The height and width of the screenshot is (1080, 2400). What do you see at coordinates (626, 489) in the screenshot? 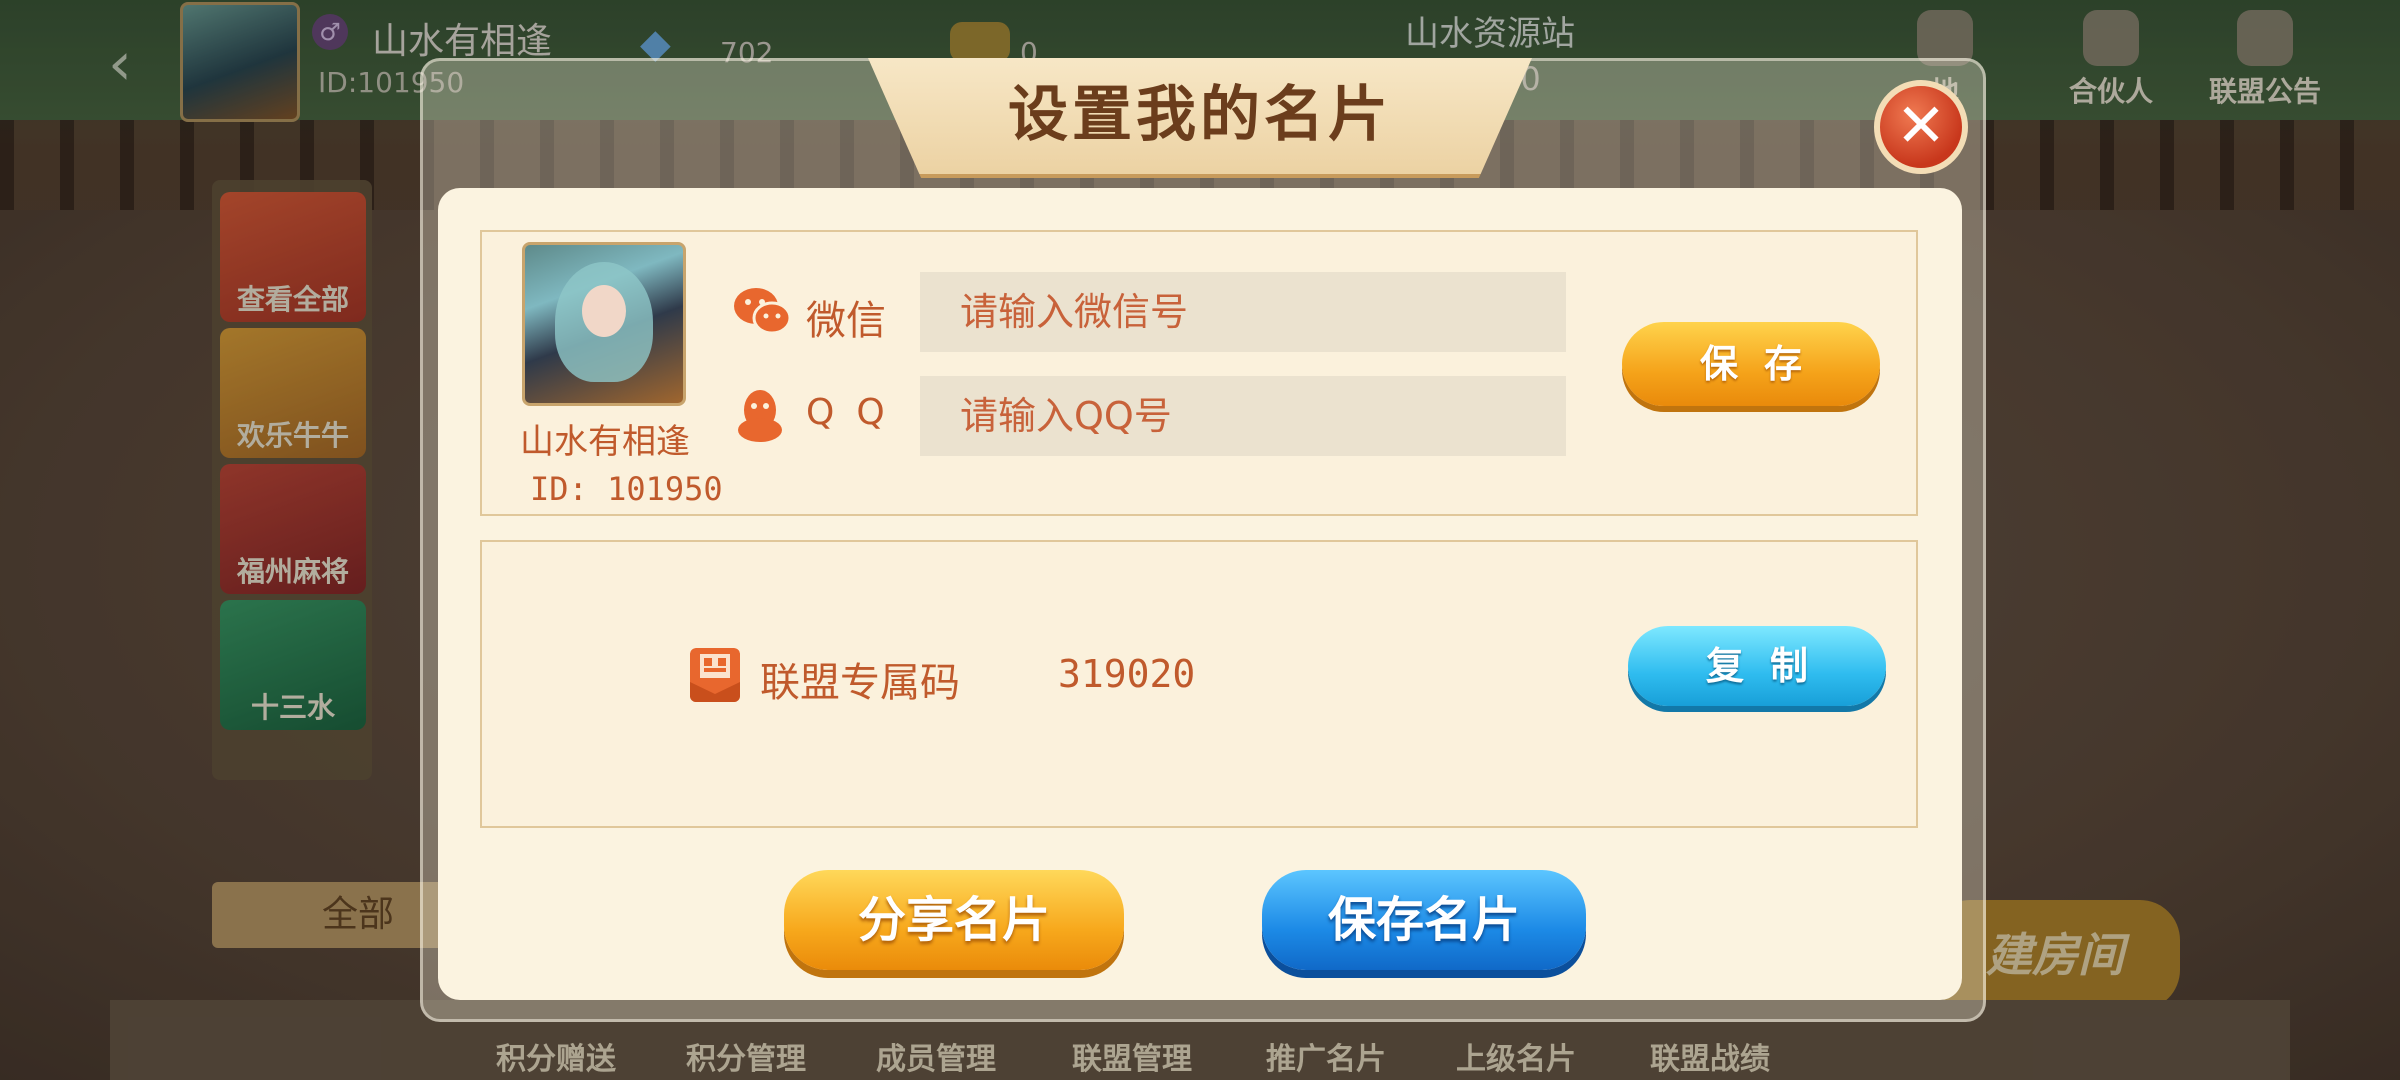
I see `profile-id: ID: 101950` at bounding box center [626, 489].